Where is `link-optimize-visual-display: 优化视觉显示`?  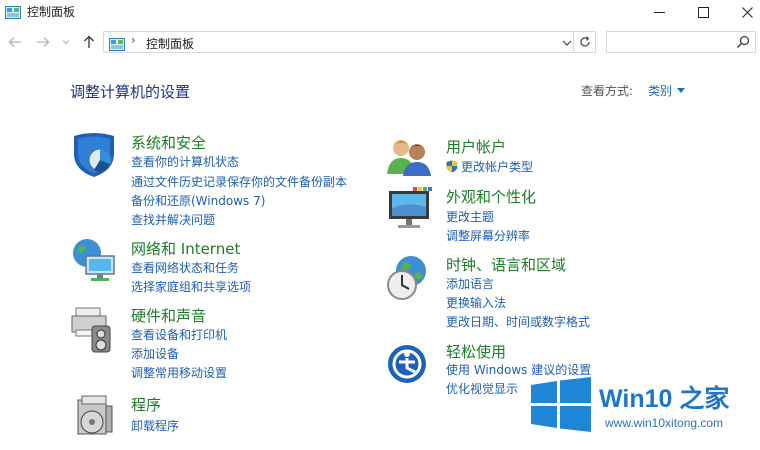
link-optimize-visual-display: 优化视觉显示 is located at coordinates (482, 388).